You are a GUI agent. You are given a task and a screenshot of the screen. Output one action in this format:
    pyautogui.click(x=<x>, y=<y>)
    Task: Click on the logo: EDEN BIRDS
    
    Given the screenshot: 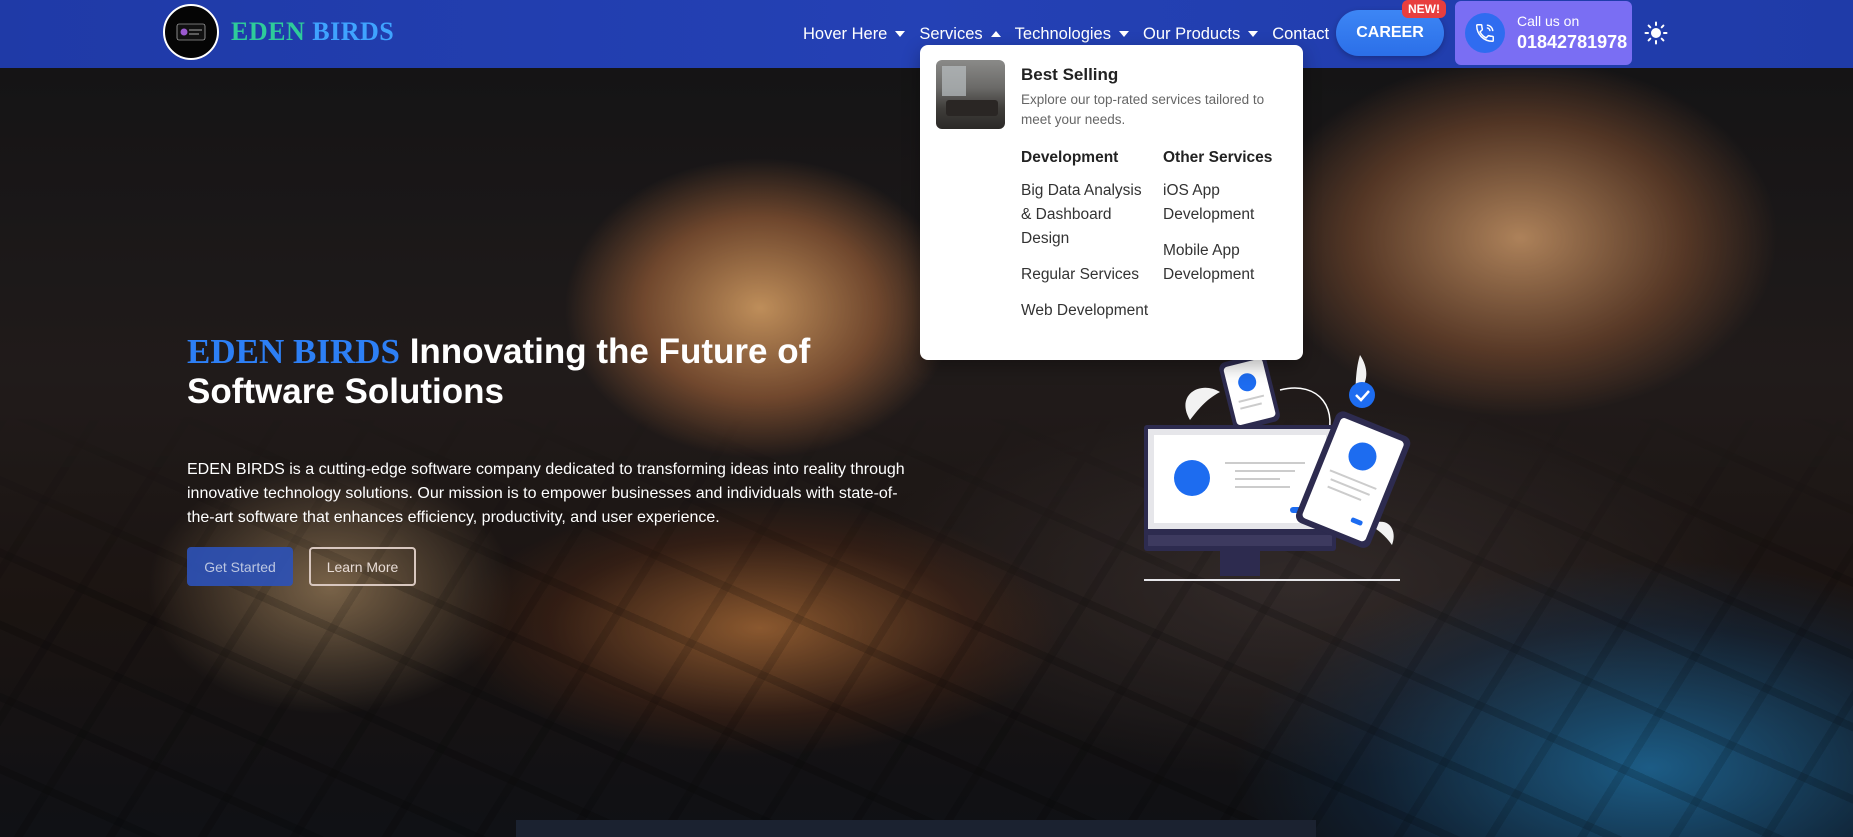 What is the action you would take?
    pyautogui.click(x=278, y=32)
    